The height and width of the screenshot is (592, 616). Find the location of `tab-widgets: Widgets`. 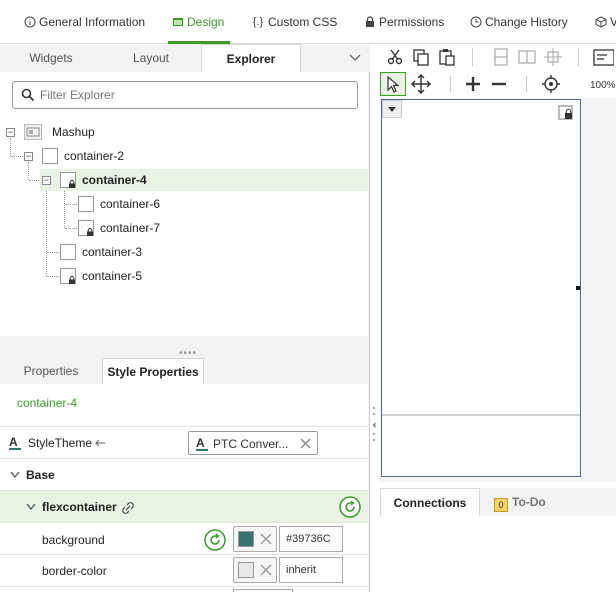

tab-widgets: Widgets is located at coordinates (51, 58).